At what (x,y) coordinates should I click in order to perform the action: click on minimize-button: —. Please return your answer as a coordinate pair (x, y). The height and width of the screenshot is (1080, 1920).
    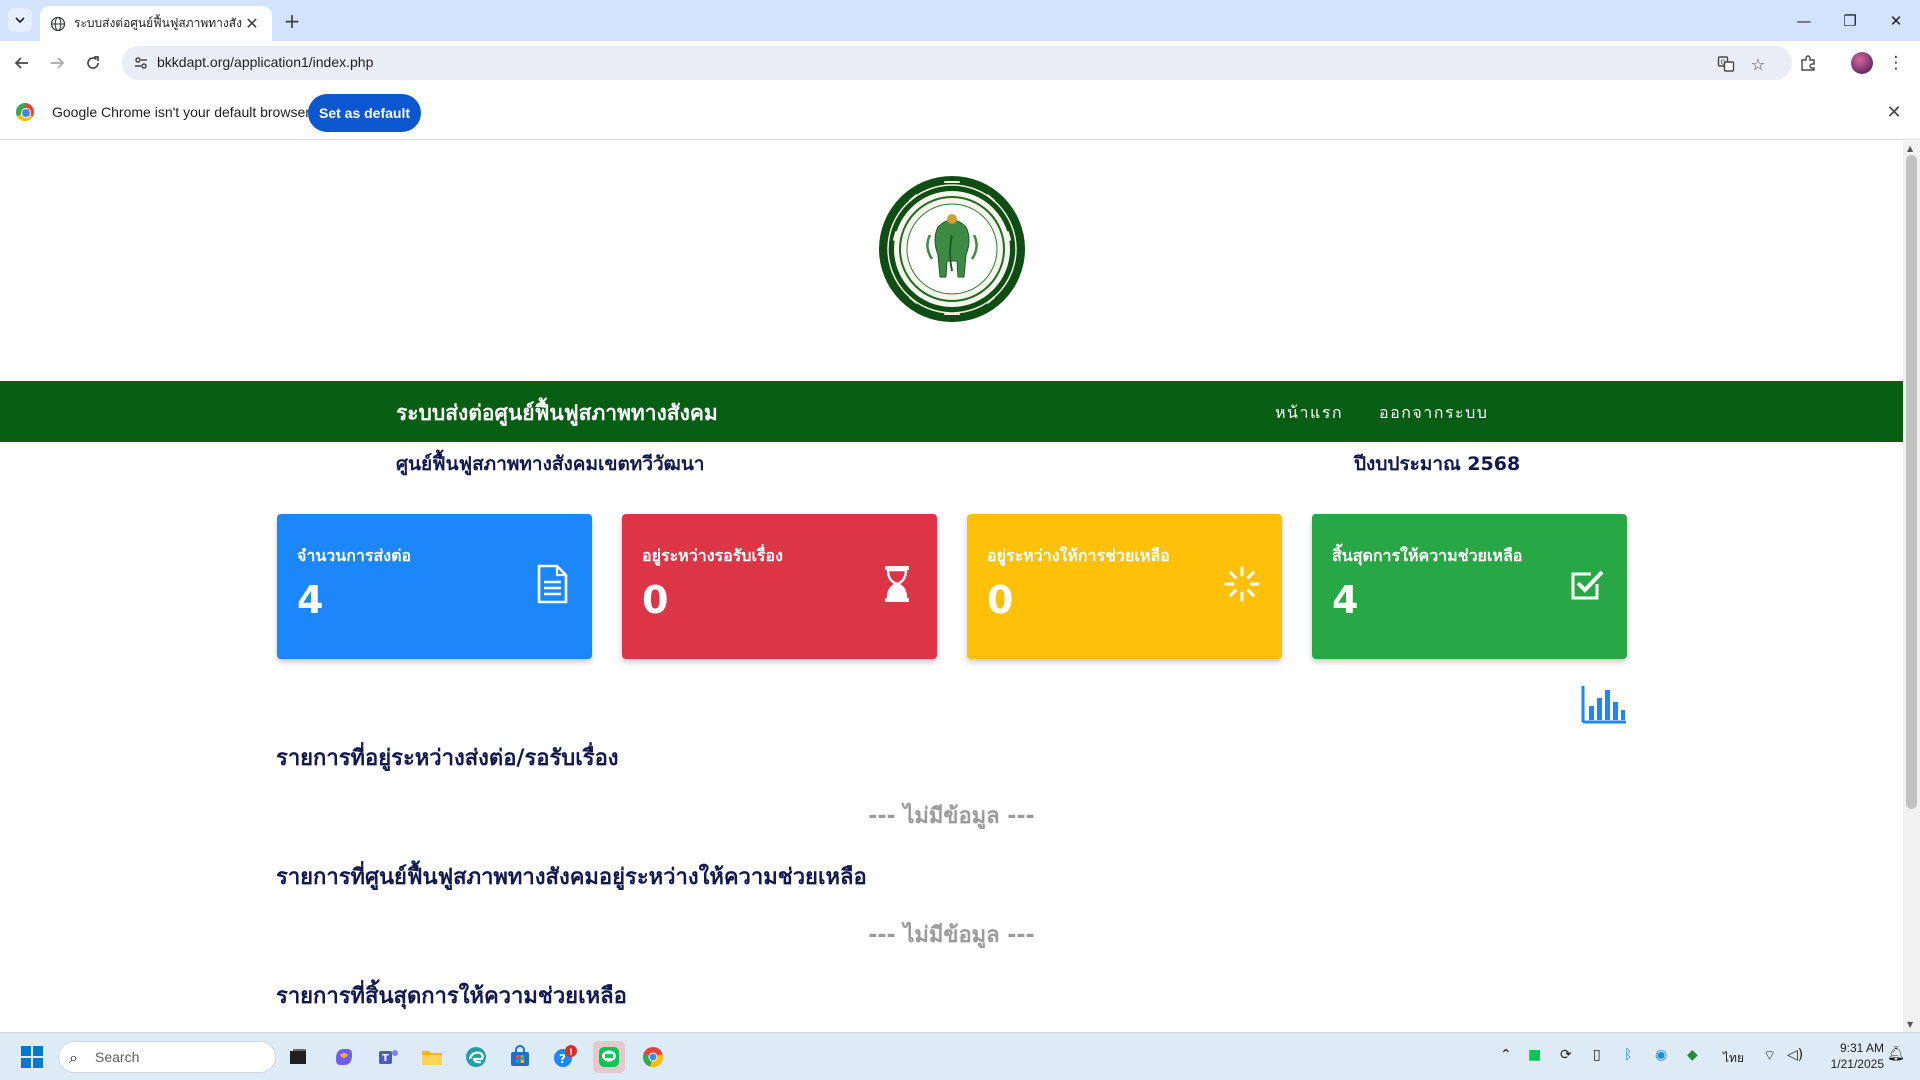
    Looking at the image, I should click on (1804, 20).